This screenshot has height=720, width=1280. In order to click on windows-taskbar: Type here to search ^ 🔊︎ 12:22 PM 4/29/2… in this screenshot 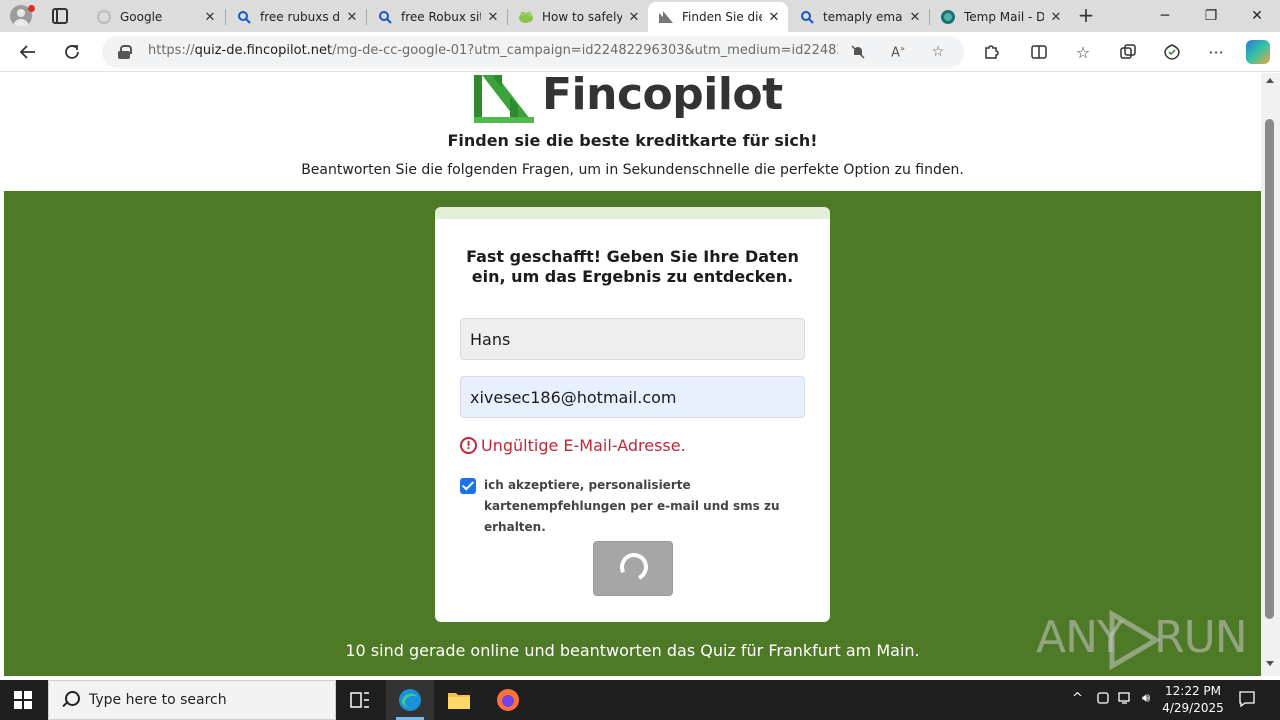, I will do `click(640, 700)`.